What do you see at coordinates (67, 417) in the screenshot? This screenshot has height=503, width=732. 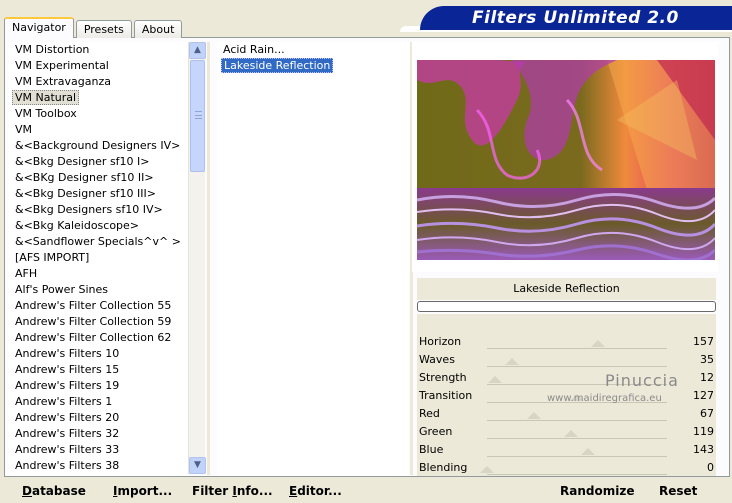 I see `category-label: Andrew's Filters 20` at bounding box center [67, 417].